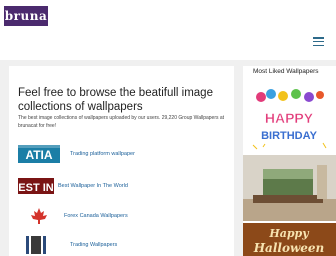 Image resolution: width=336 pixels, height=256 pixels. Describe the element at coordinates (289, 233) in the screenshot. I see `svg-text: Happy` at that location.